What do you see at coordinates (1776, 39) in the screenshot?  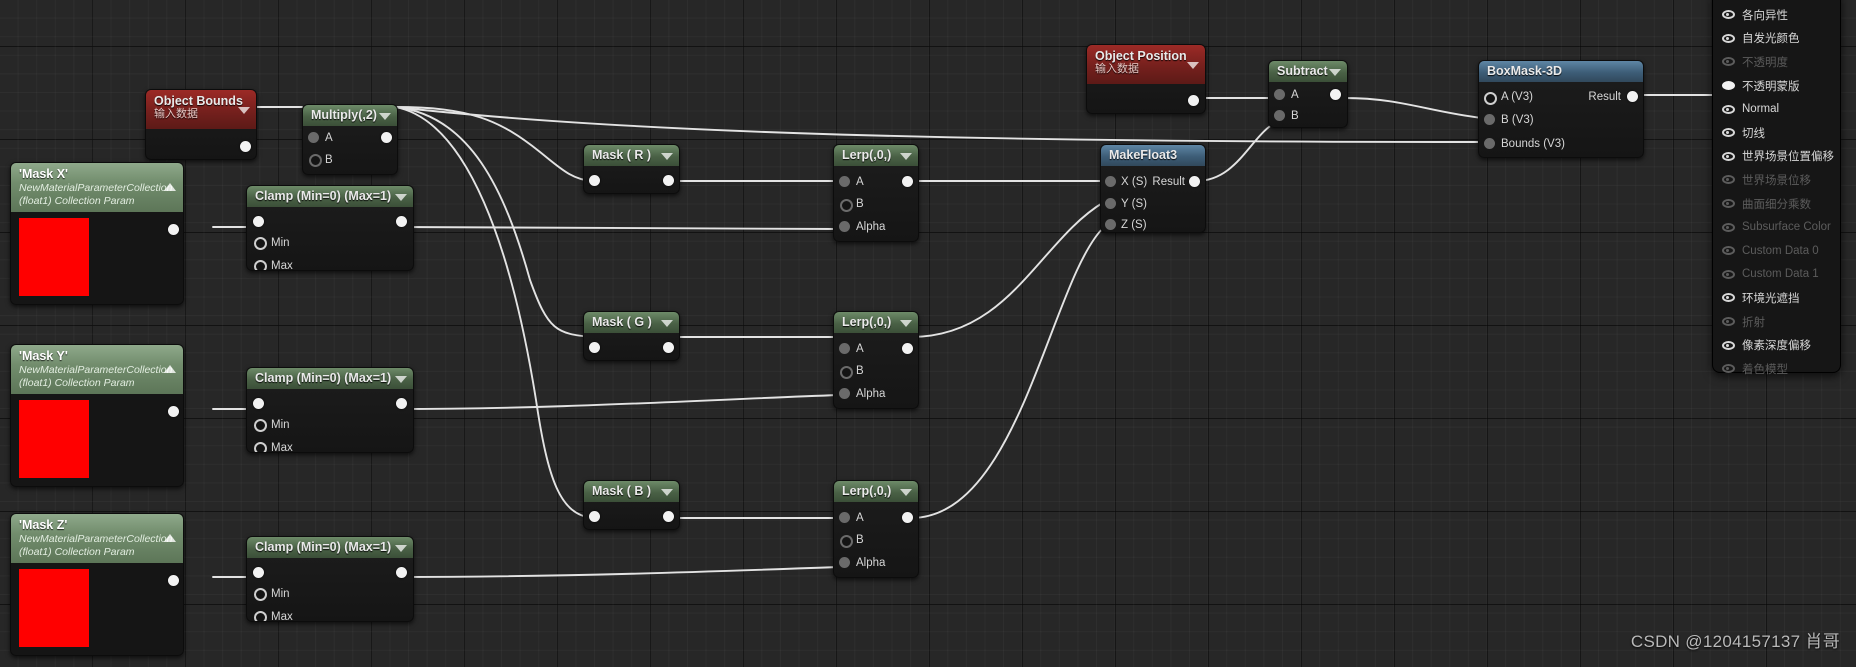 I see `material-attribute-row: 自发光颜色` at bounding box center [1776, 39].